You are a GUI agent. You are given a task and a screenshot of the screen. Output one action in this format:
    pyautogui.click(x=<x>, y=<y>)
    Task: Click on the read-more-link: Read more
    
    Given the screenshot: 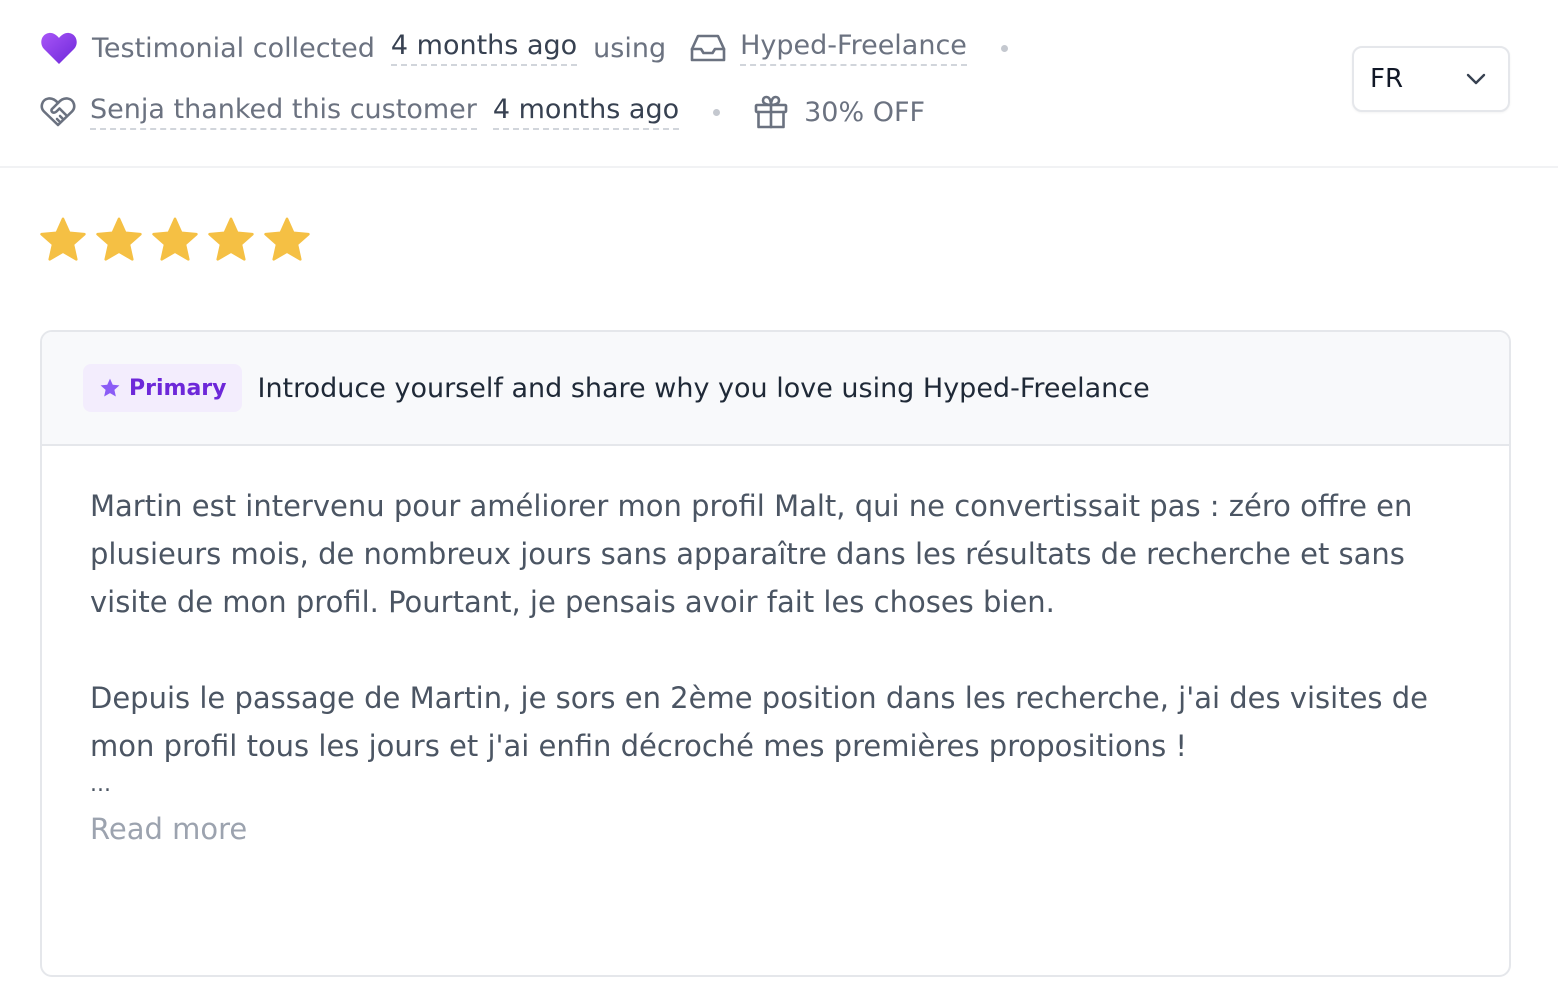 What is the action you would take?
    pyautogui.click(x=775, y=829)
    